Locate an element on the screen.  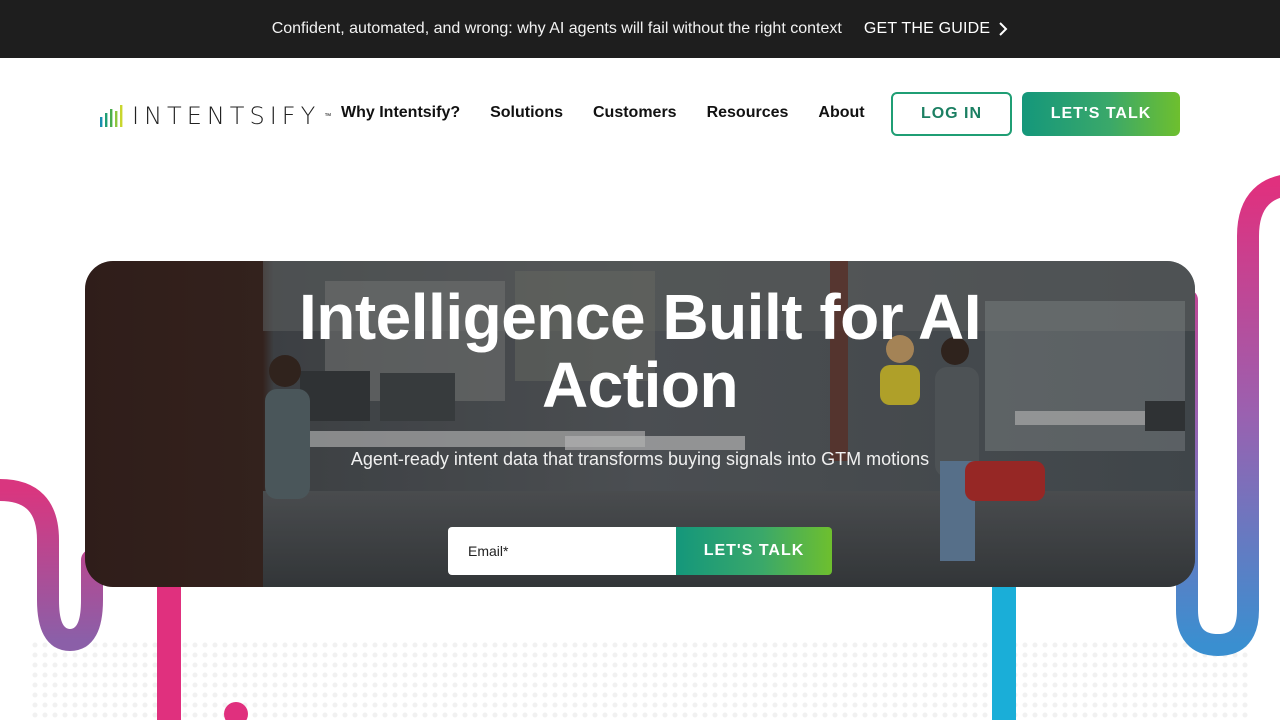
hero-title-line-2: Action is located at coordinates (640, 385).